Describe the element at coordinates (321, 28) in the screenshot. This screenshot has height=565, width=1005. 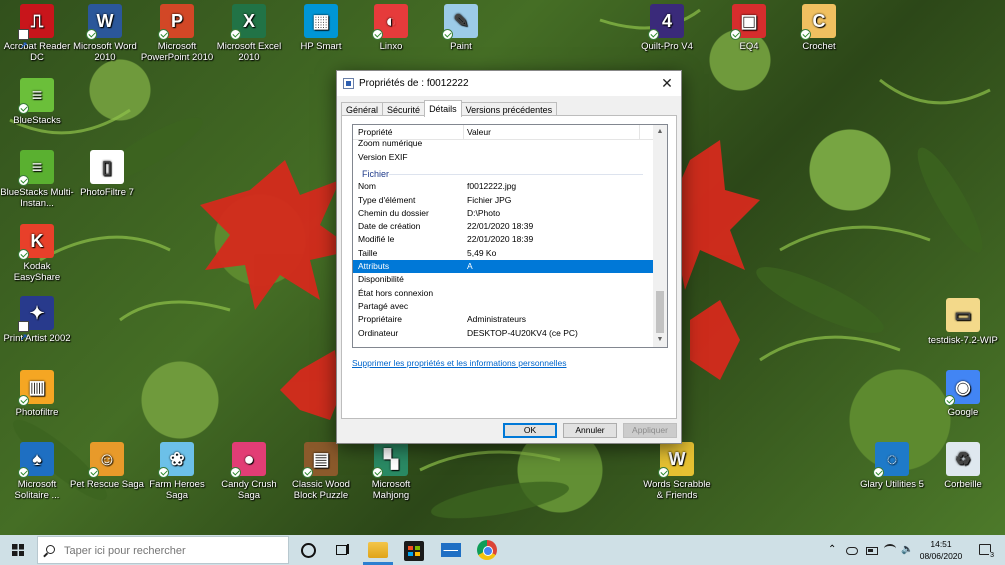
I see `desktop-icon: ▦ HP Smart` at that location.